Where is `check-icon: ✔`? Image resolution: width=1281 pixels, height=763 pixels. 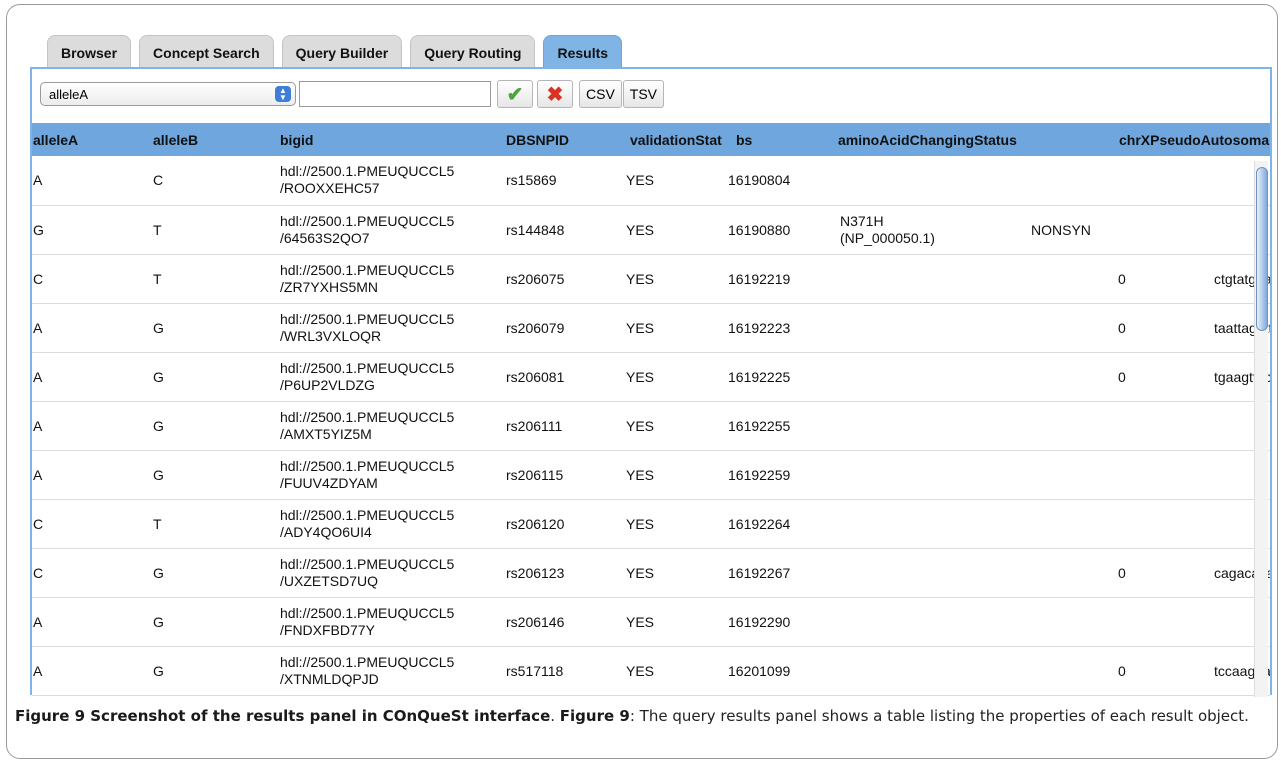
check-icon: ✔ is located at coordinates (515, 94).